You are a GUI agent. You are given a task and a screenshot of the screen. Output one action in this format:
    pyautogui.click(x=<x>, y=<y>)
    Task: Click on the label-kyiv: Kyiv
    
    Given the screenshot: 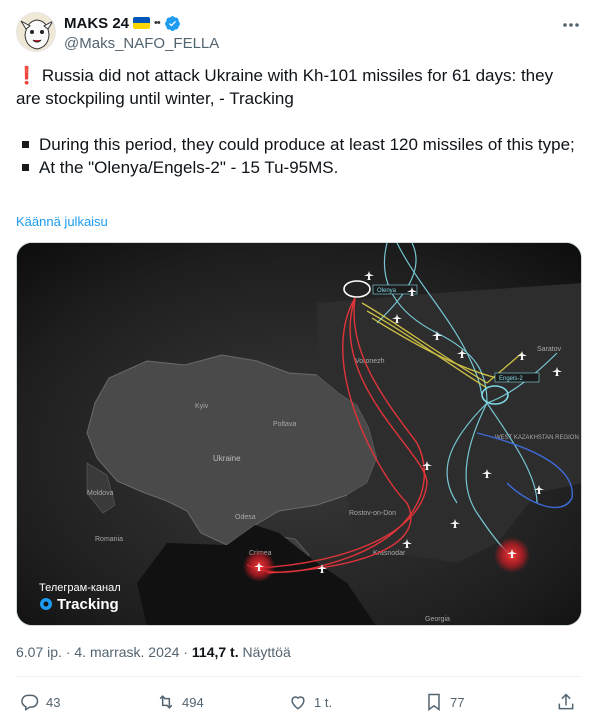 What is the action you would take?
    pyautogui.click(x=202, y=406)
    